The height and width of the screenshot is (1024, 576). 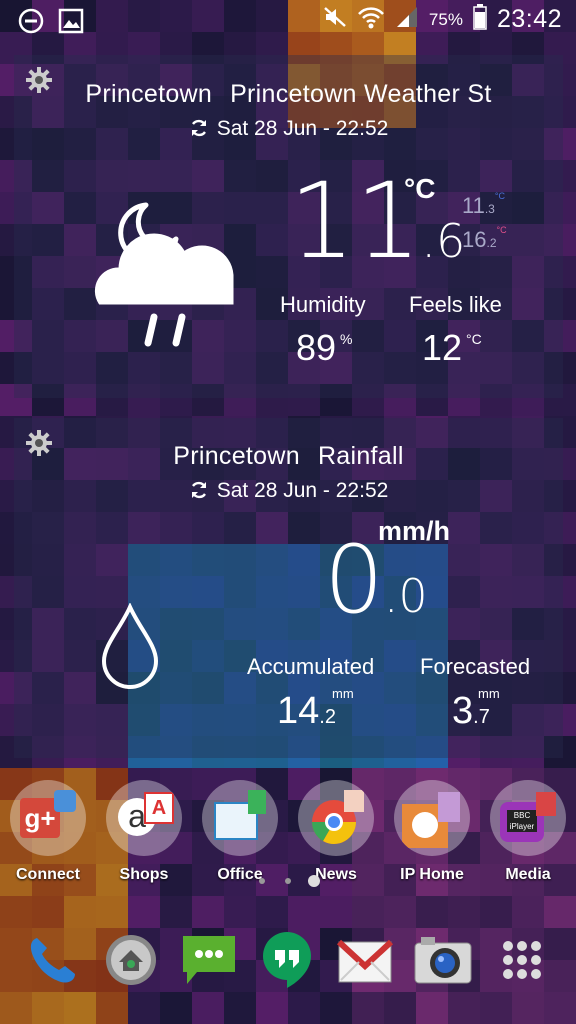 What do you see at coordinates (361, 94) in the screenshot?
I see `station-name: Princetown Weather St` at bounding box center [361, 94].